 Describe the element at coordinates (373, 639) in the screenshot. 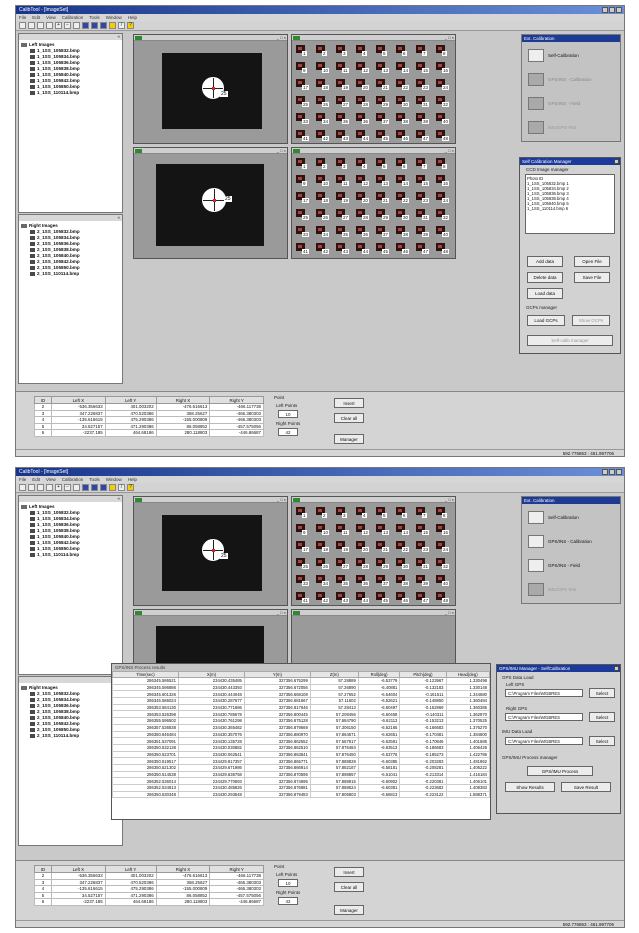

I see `right-grid-window: _ □ ×` at that location.